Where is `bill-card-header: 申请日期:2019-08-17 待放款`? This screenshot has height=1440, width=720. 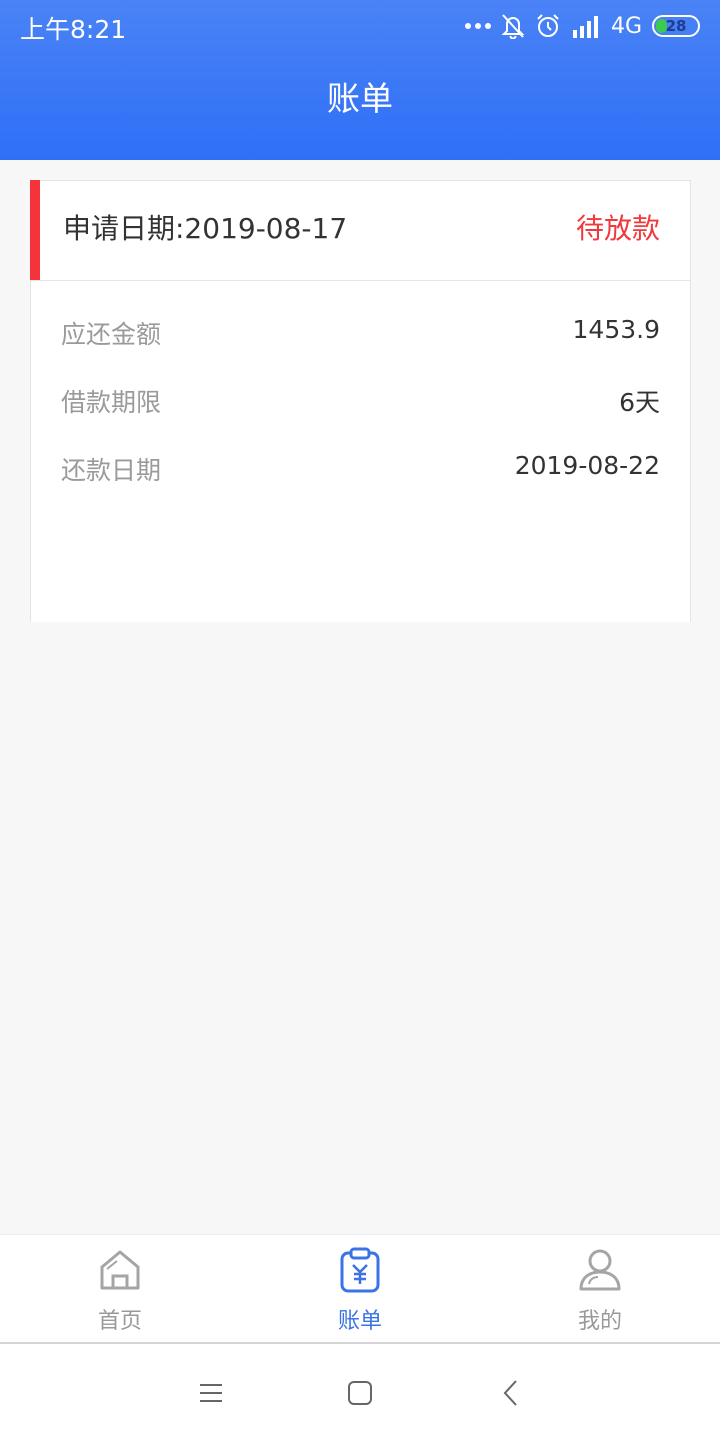
bill-card-header: 申请日期:2019-08-17 待放款 is located at coordinates (360, 231).